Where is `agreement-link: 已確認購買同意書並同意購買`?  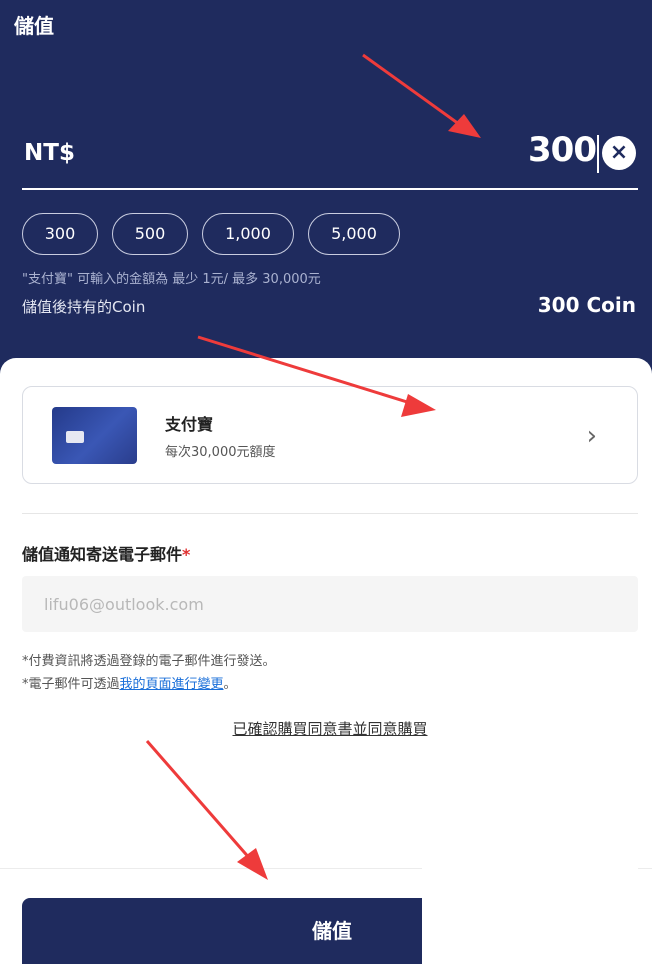 agreement-link: 已確認購買同意書並同意購買 is located at coordinates (326, 728).